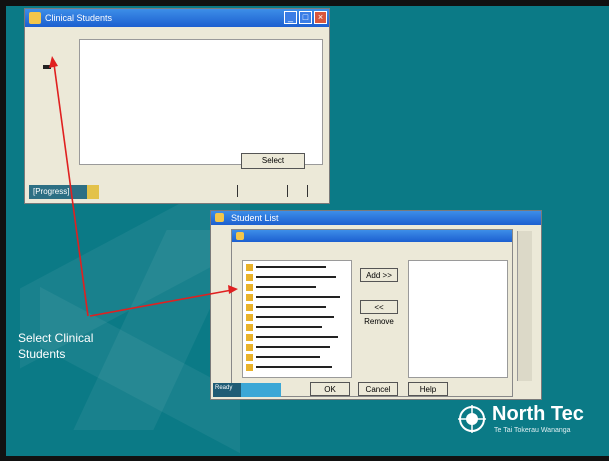  What do you see at coordinates (42, 354) in the screenshot?
I see `caption-line-2: Students` at bounding box center [42, 354].